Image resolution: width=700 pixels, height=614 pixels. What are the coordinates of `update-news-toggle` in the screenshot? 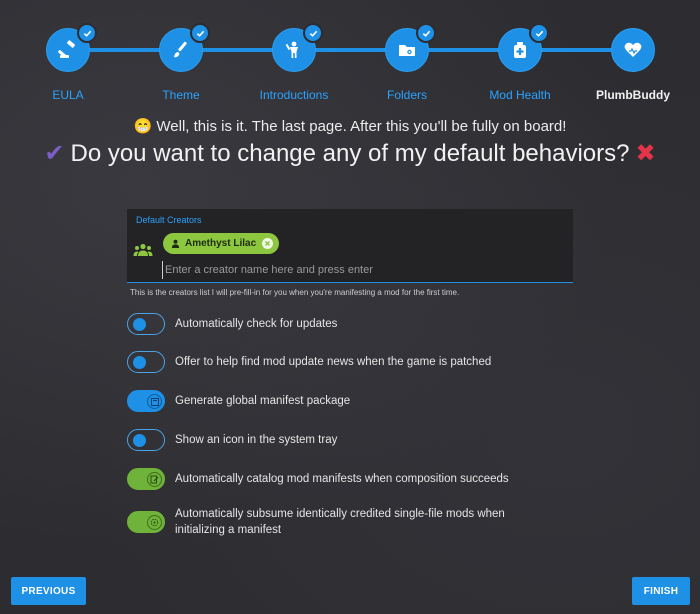 It's located at (146, 362).